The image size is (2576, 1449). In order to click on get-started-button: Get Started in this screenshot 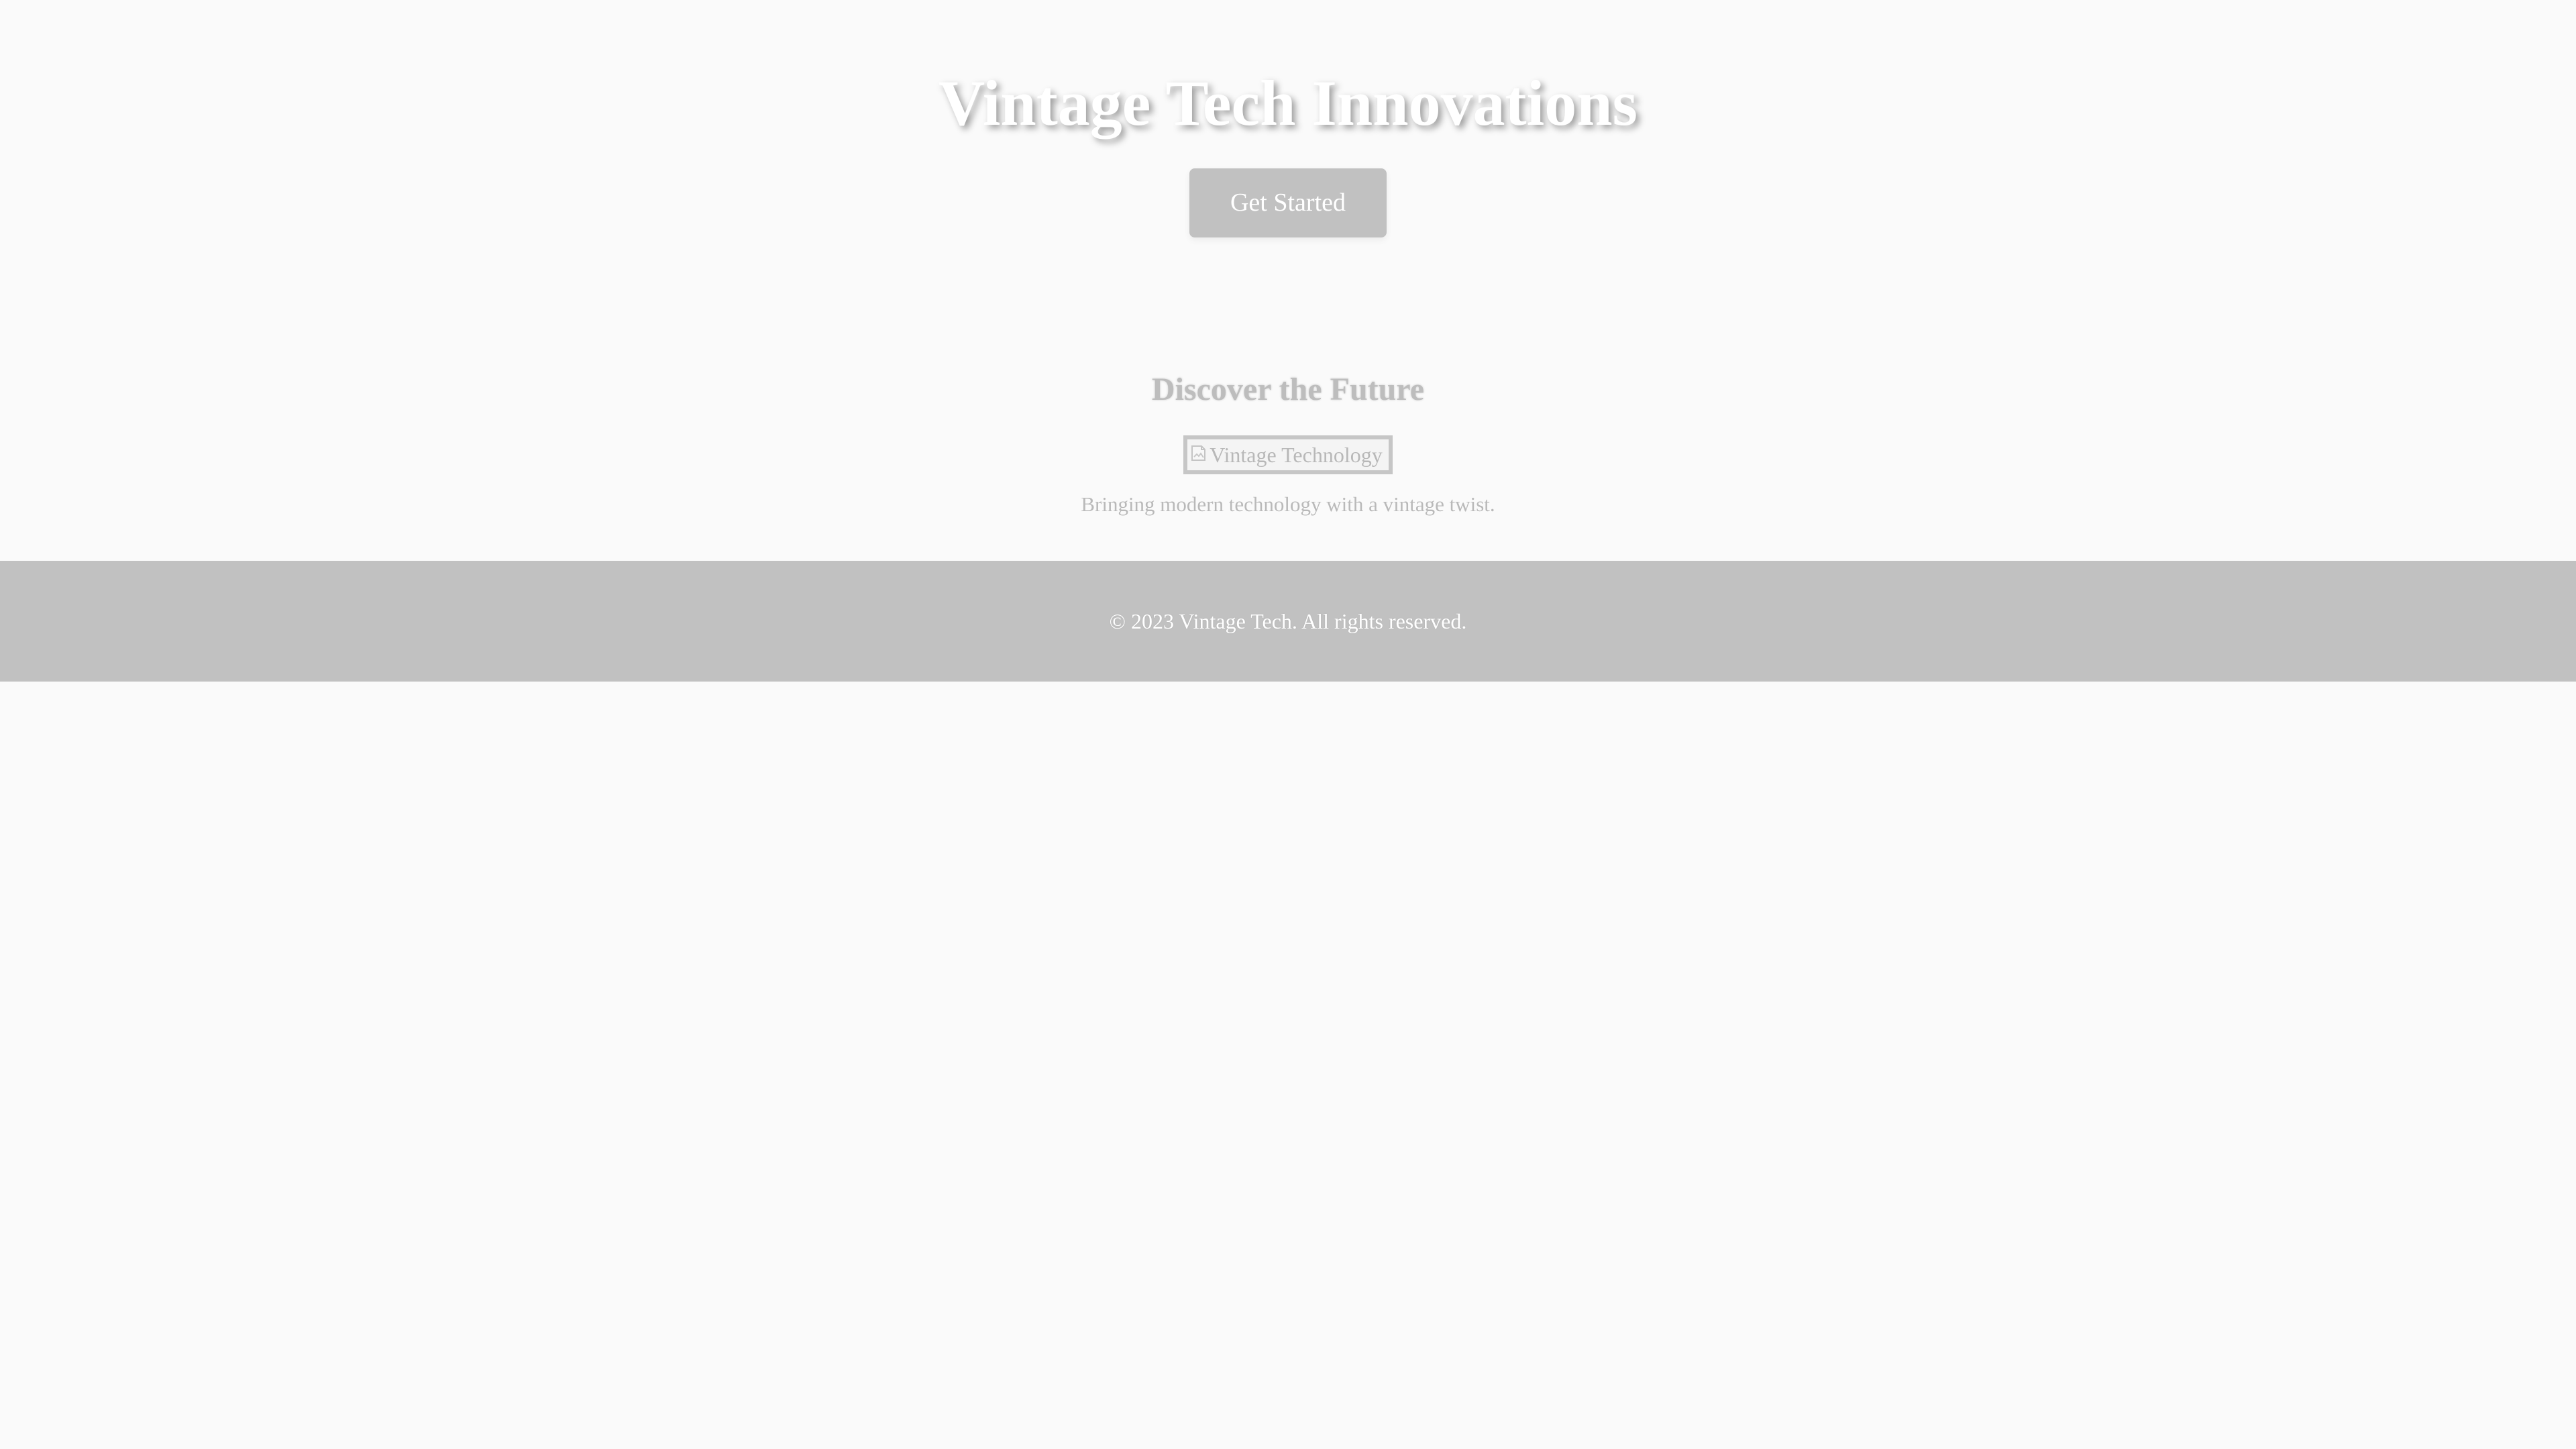, I will do `click(1288, 202)`.